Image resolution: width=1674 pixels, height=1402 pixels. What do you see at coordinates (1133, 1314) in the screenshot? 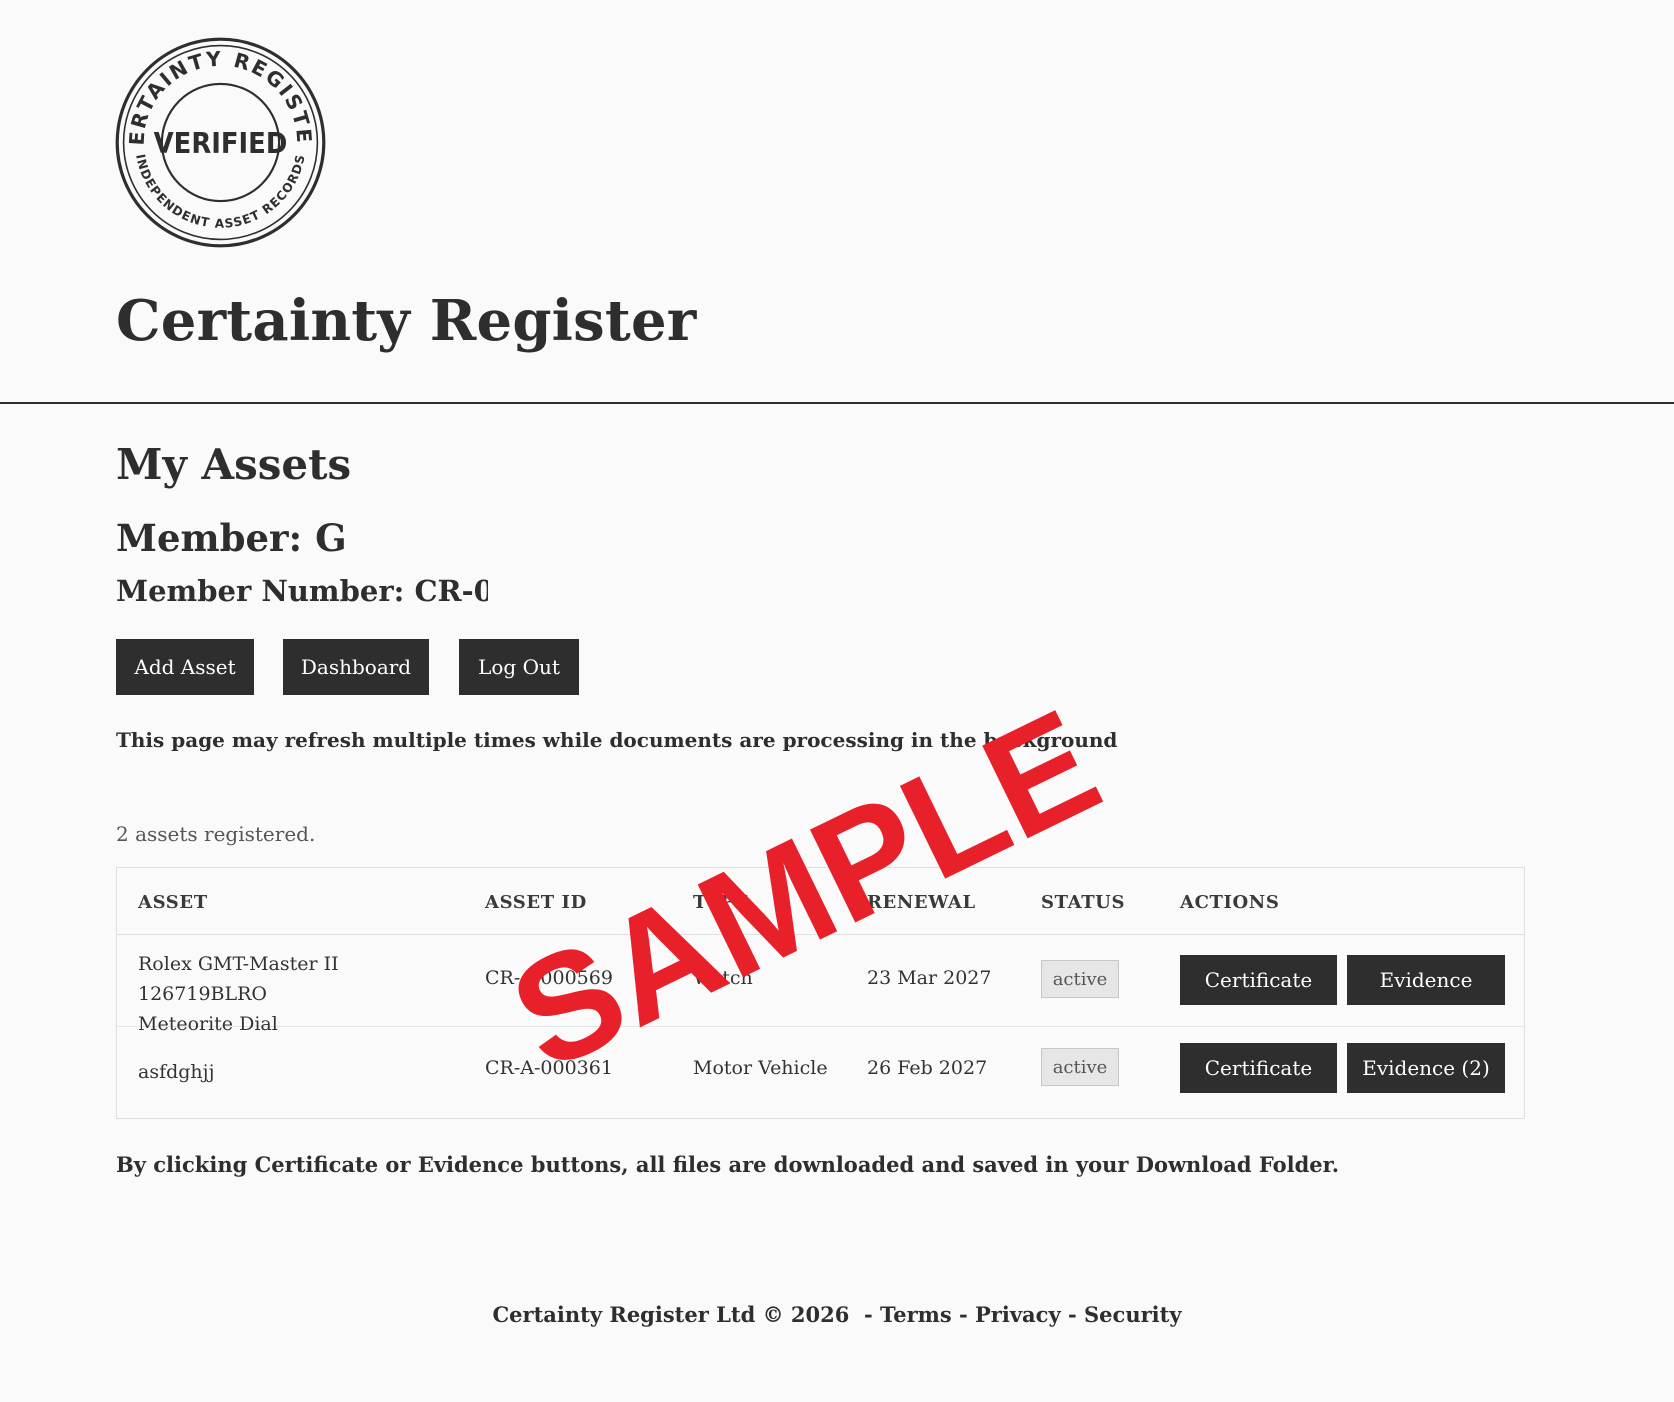
I see `footer-security-link: Security` at bounding box center [1133, 1314].